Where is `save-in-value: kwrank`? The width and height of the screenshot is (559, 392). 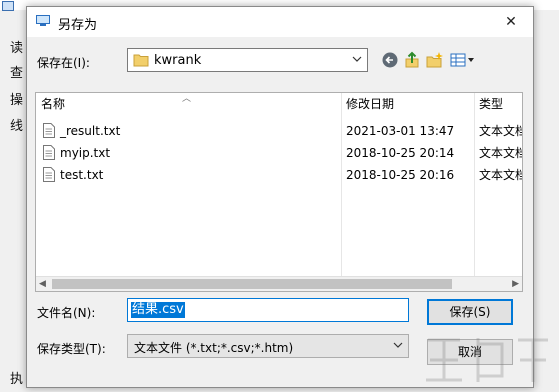 save-in-value: kwrank is located at coordinates (178, 60).